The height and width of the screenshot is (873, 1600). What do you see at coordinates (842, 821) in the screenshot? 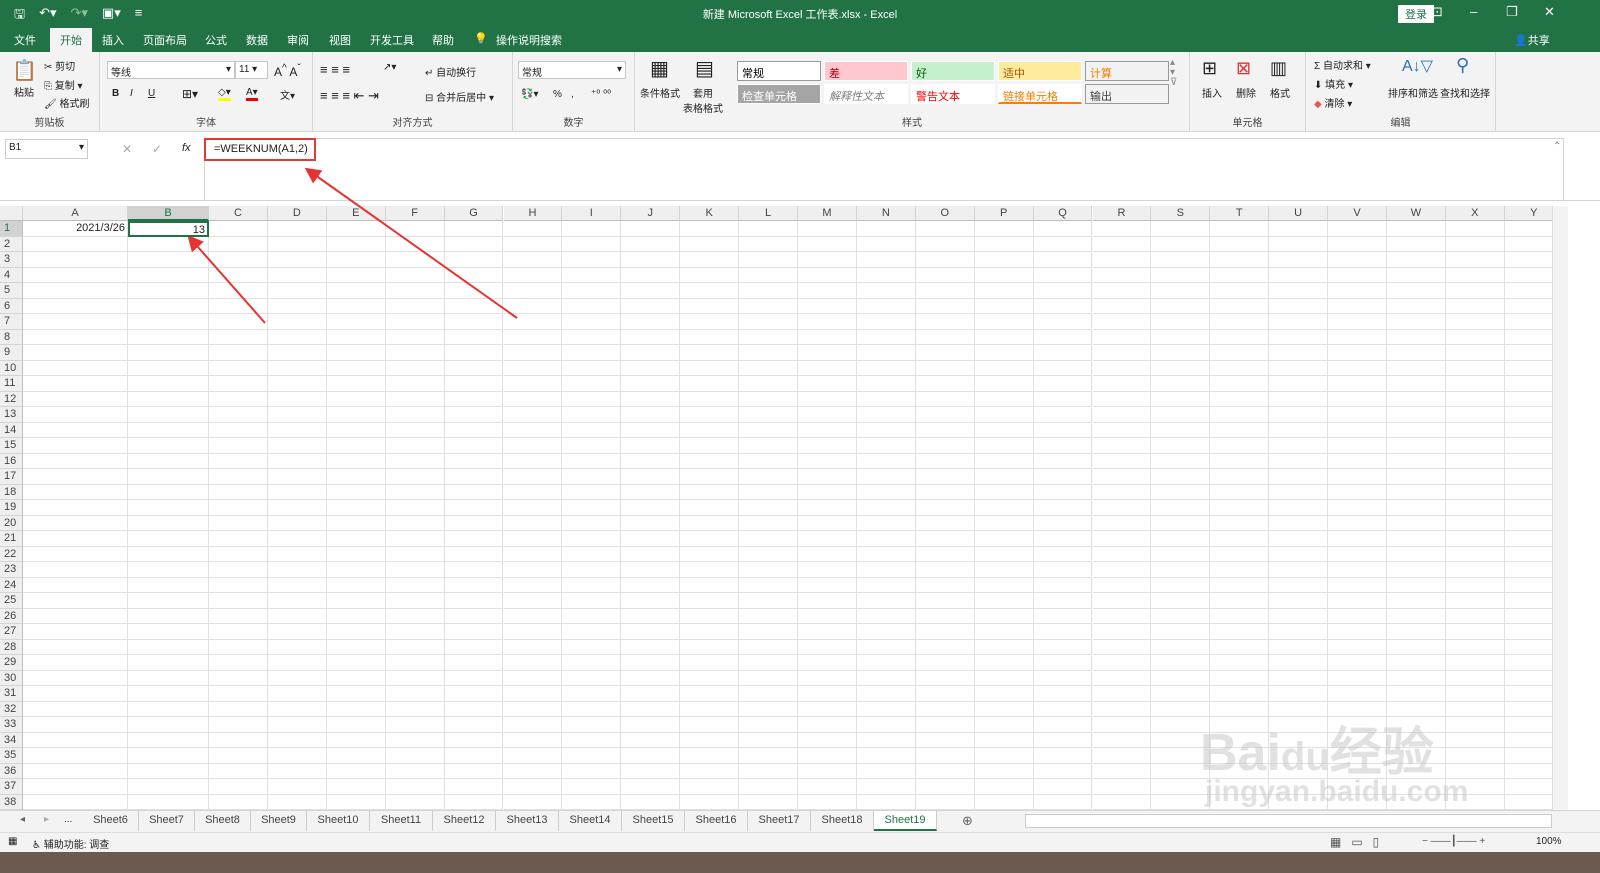
I see `sheet-tab-sheet18: Sheet18` at bounding box center [842, 821].